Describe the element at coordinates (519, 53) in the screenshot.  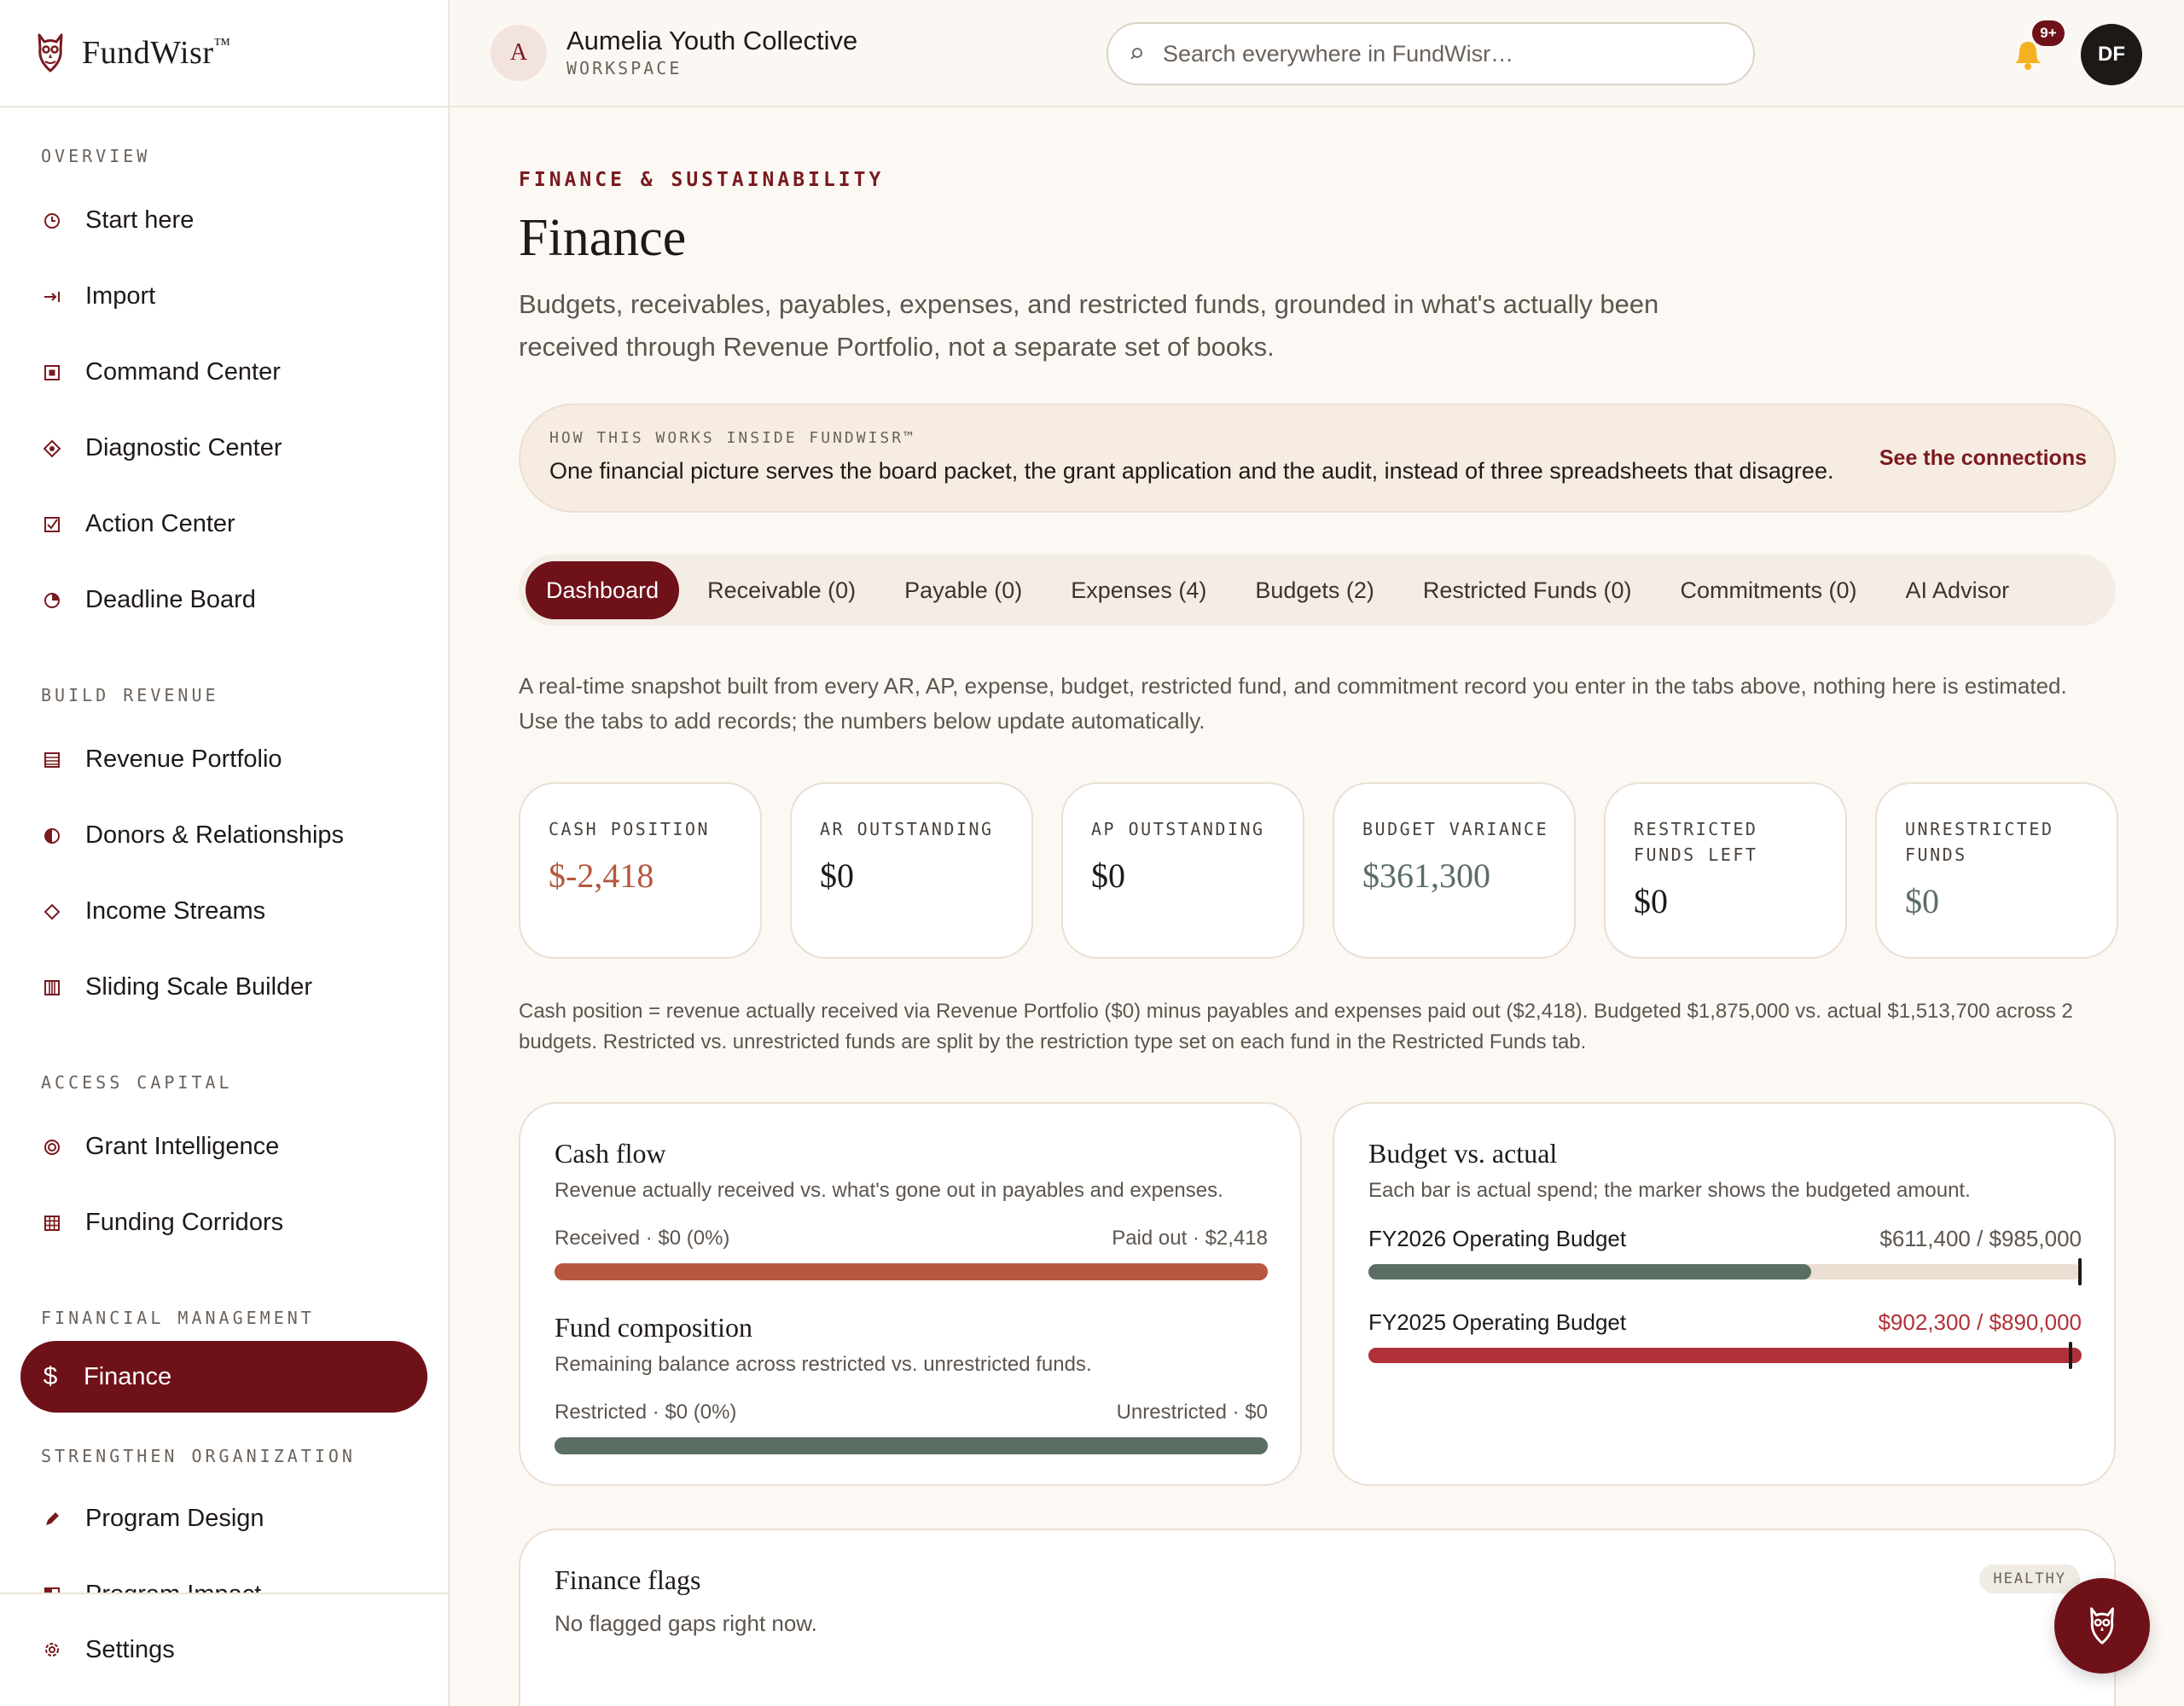
I see `workspace-avatar: A` at that location.